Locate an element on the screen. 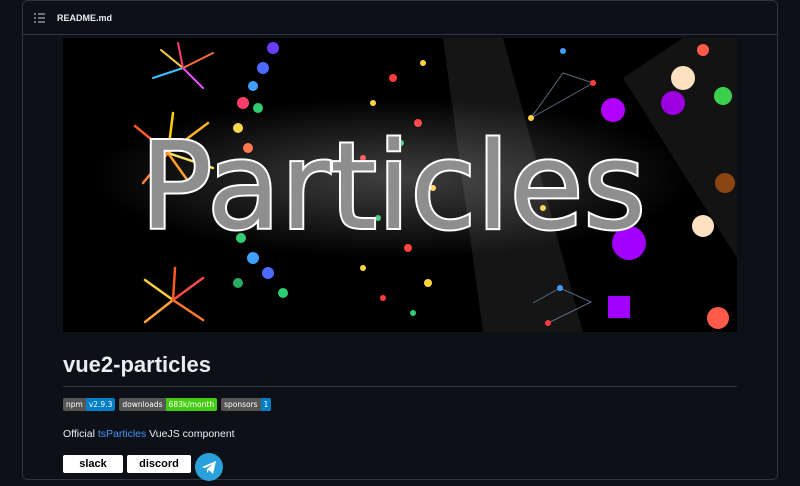 This screenshot has width=800, height=486. downloads-badge: downloads 683k/month is located at coordinates (168, 404).